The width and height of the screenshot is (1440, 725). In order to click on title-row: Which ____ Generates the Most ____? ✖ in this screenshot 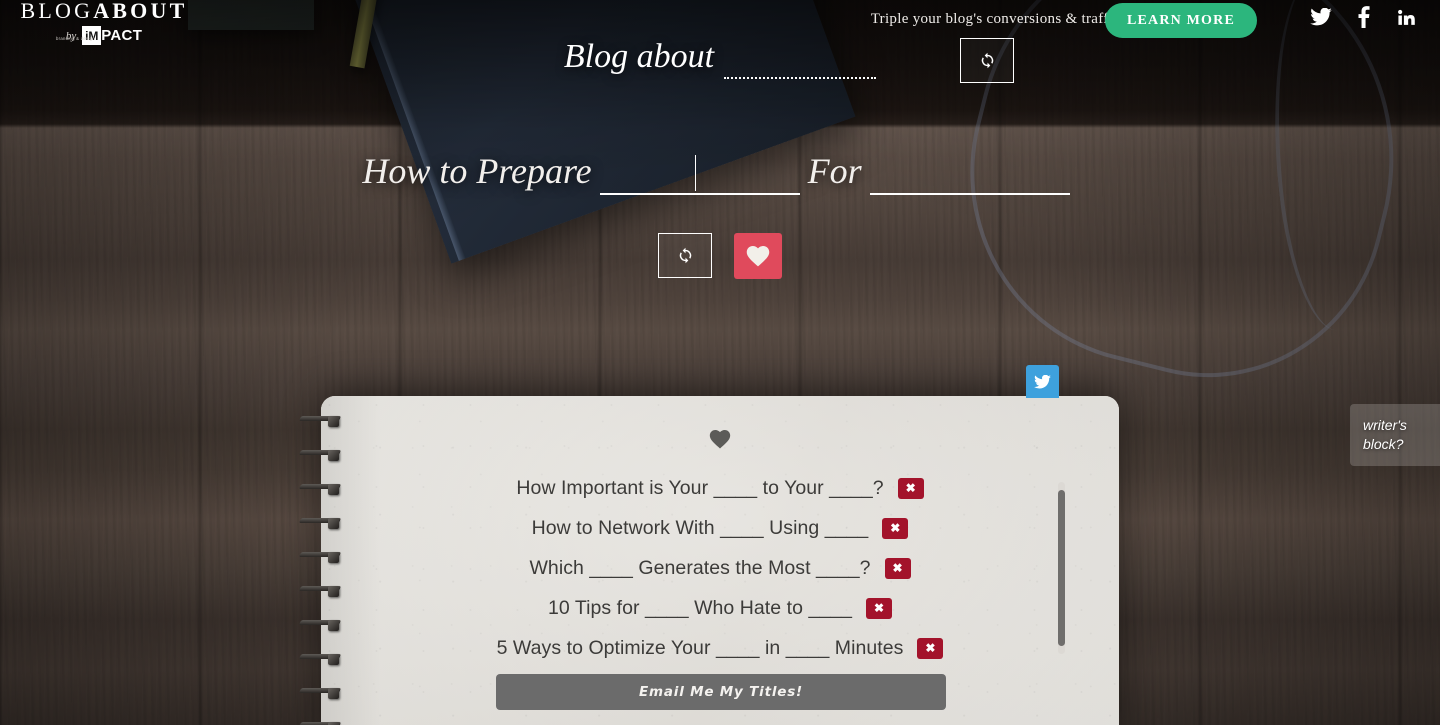, I will do `click(720, 568)`.